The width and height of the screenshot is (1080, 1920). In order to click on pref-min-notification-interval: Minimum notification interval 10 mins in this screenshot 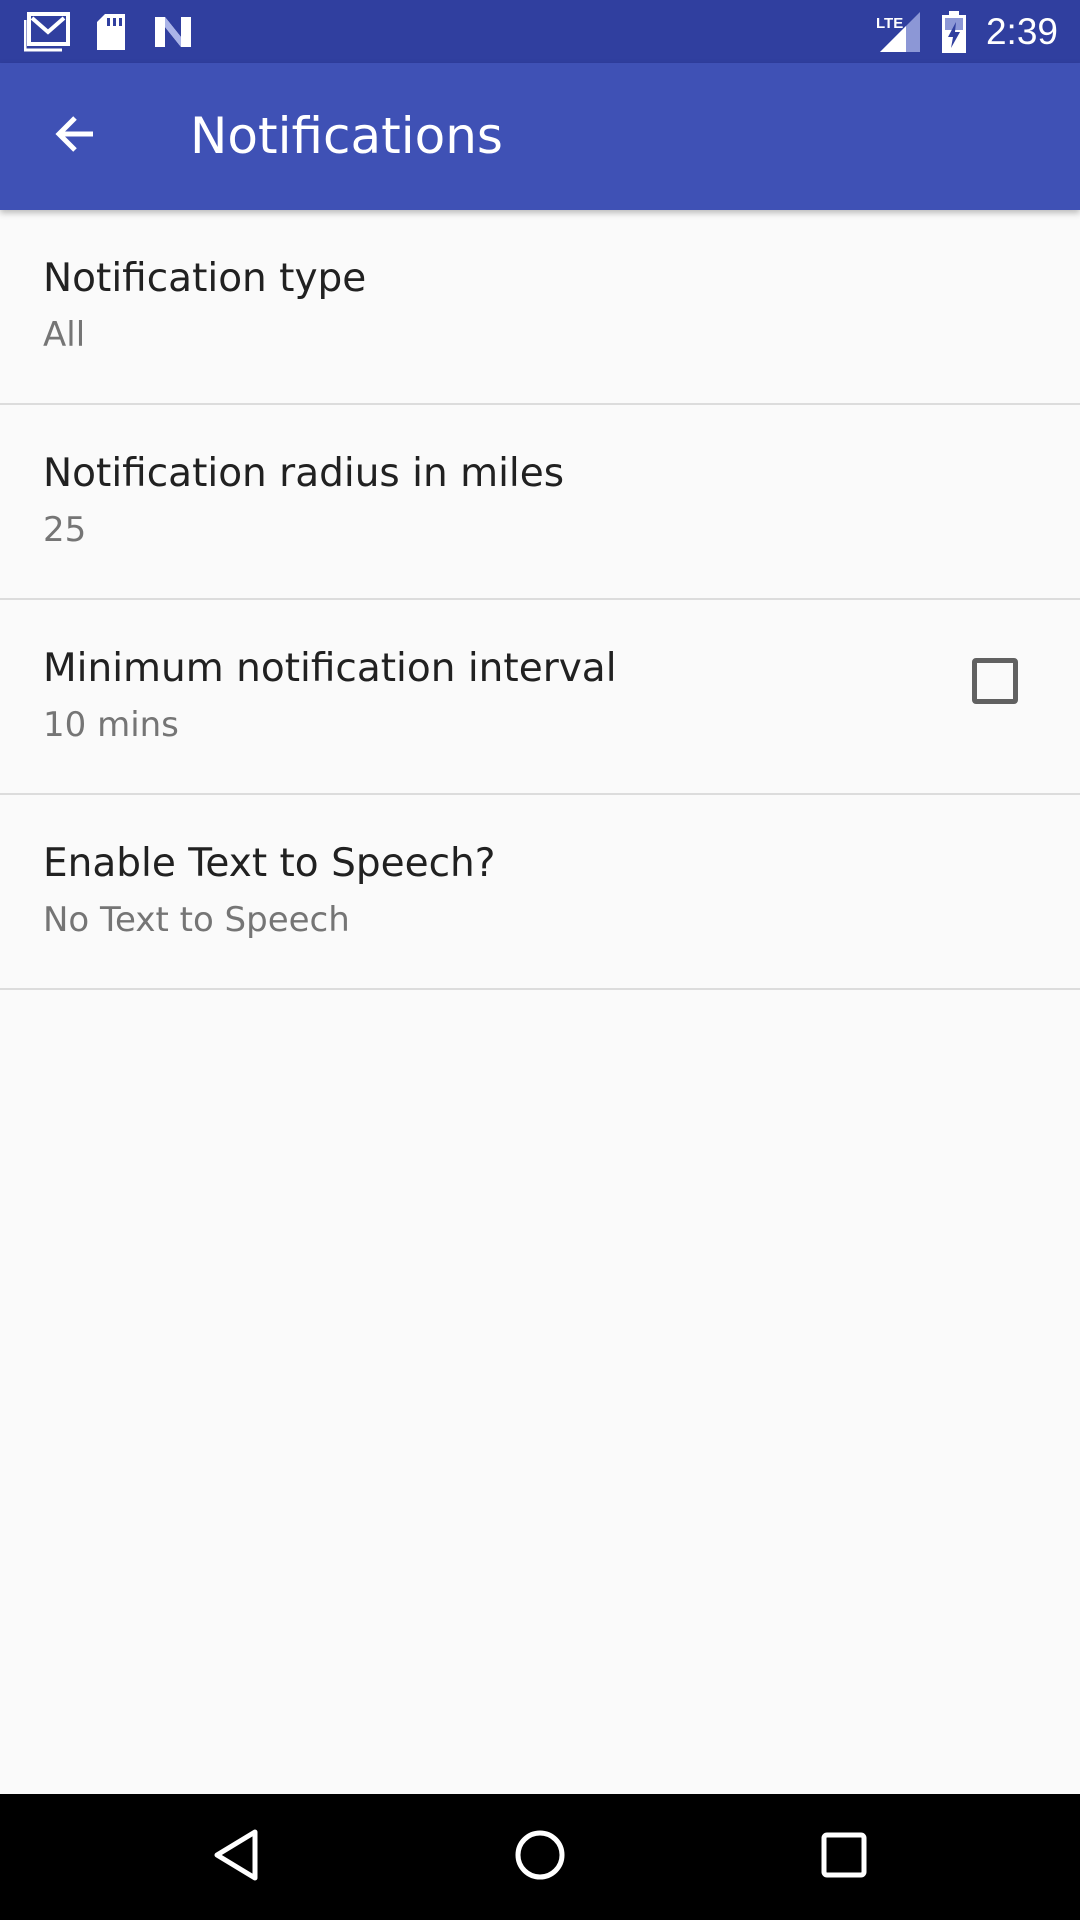, I will do `click(540, 697)`.